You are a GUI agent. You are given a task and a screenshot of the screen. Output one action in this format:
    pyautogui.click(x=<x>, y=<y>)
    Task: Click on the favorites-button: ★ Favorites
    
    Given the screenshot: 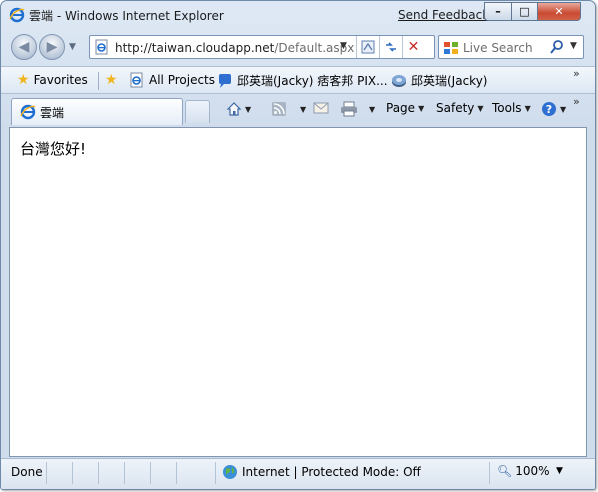 What is the action you would take?
    pyautogui.click(x=52, y=80)
    